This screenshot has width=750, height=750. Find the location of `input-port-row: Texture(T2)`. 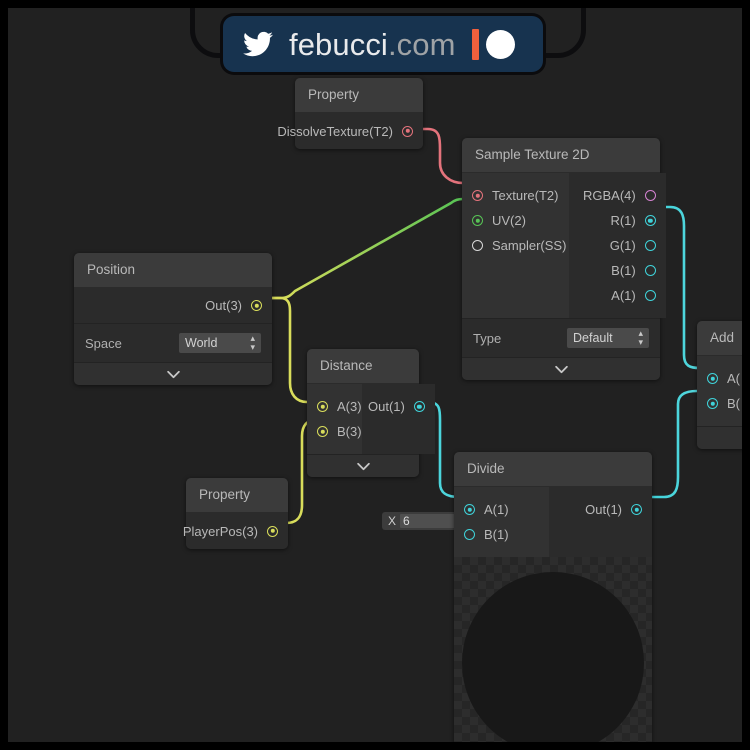

input-port-row: Texture(T2) is located at coordinates (515, 195).